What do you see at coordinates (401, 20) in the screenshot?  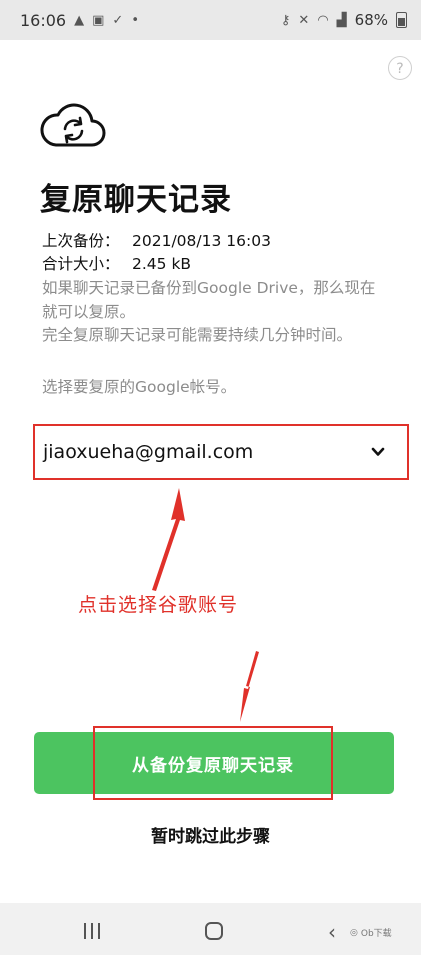 I see `battery-icon` at bounding box center [401, 20].